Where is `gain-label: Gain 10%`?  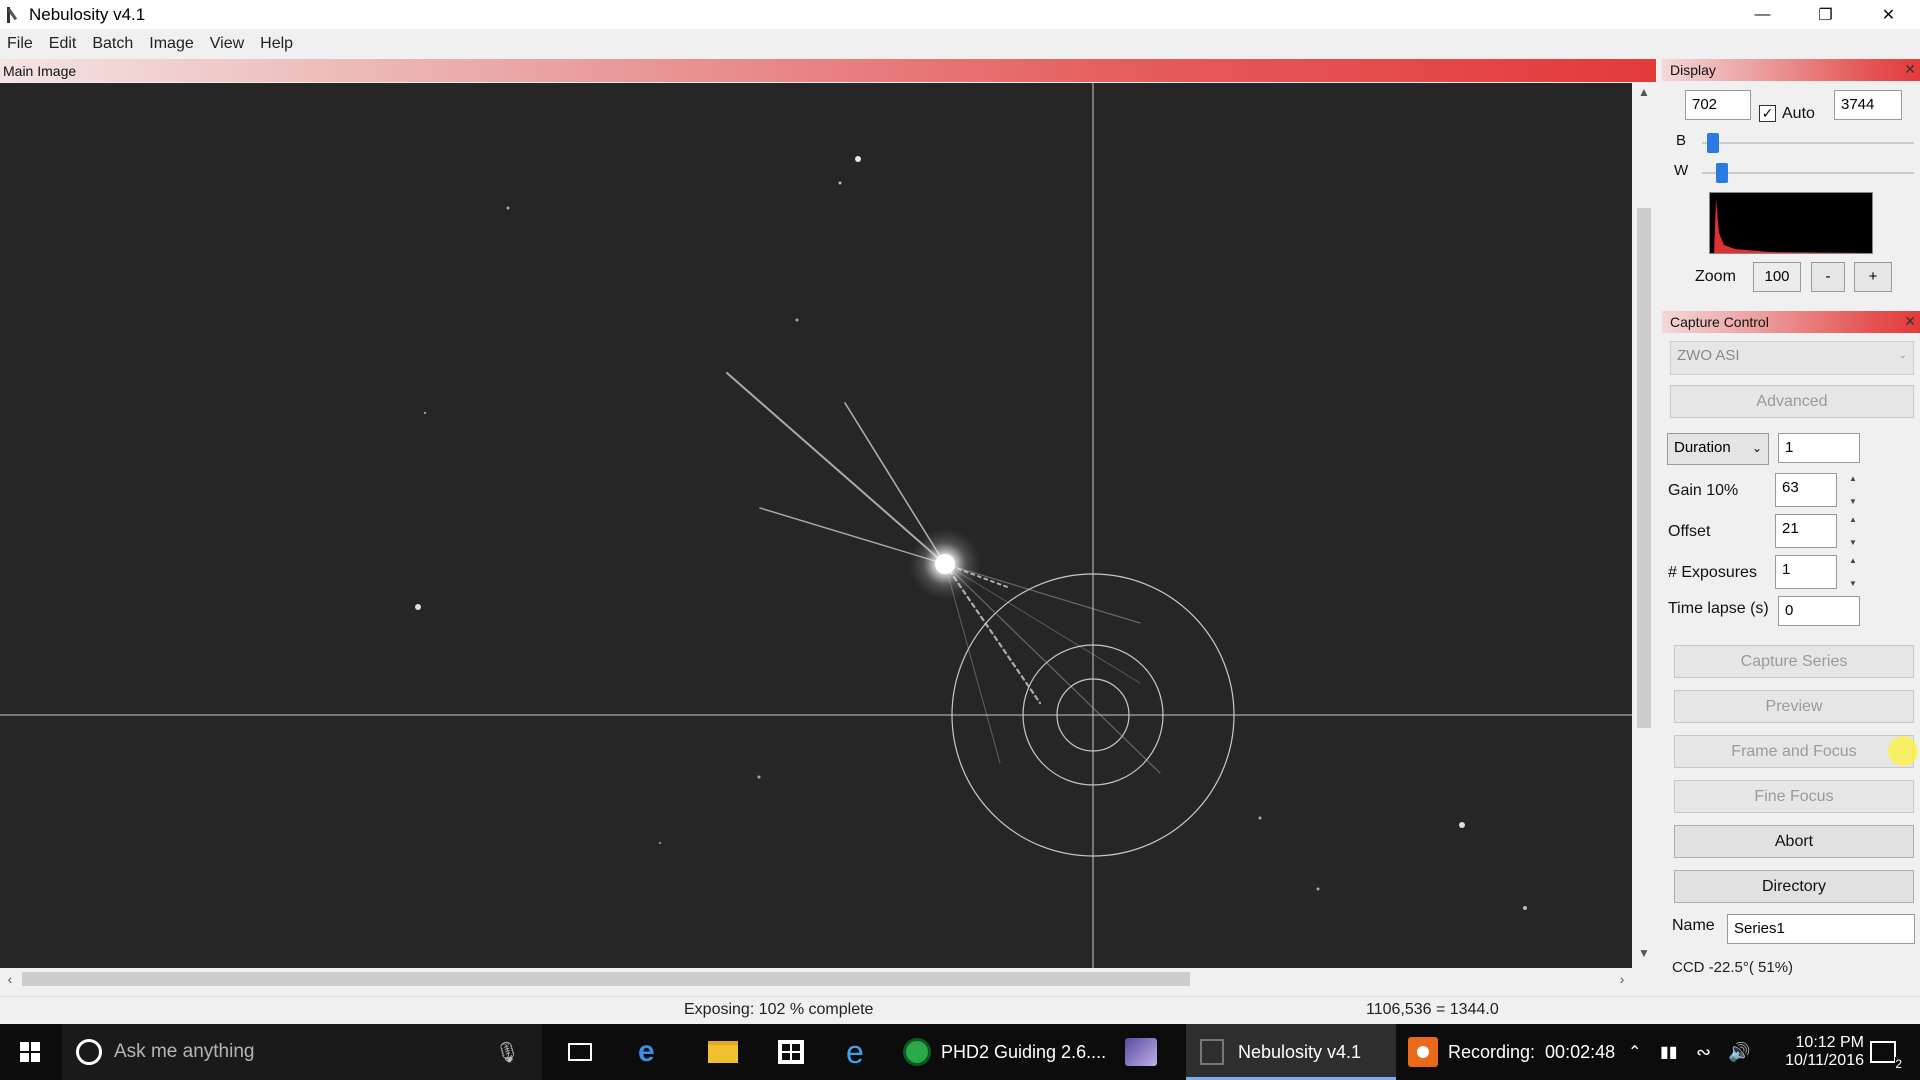 gain-label: Gain 10% is located at coordinates (1703, 490).